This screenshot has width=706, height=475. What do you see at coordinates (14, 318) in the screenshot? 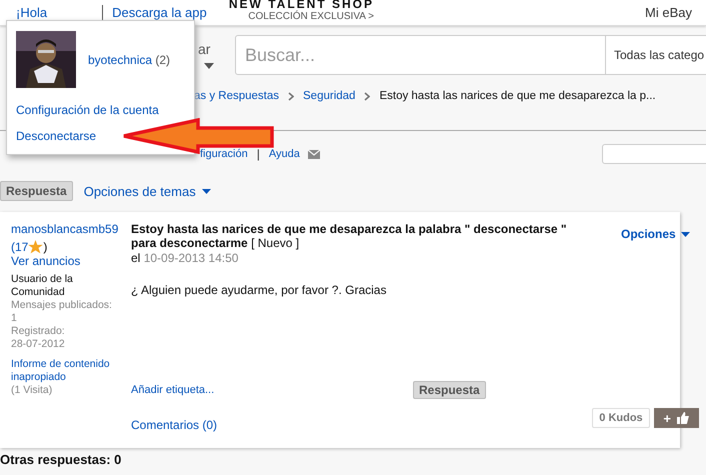
I see `posts-count: 1` at bounding box center [14, 318].